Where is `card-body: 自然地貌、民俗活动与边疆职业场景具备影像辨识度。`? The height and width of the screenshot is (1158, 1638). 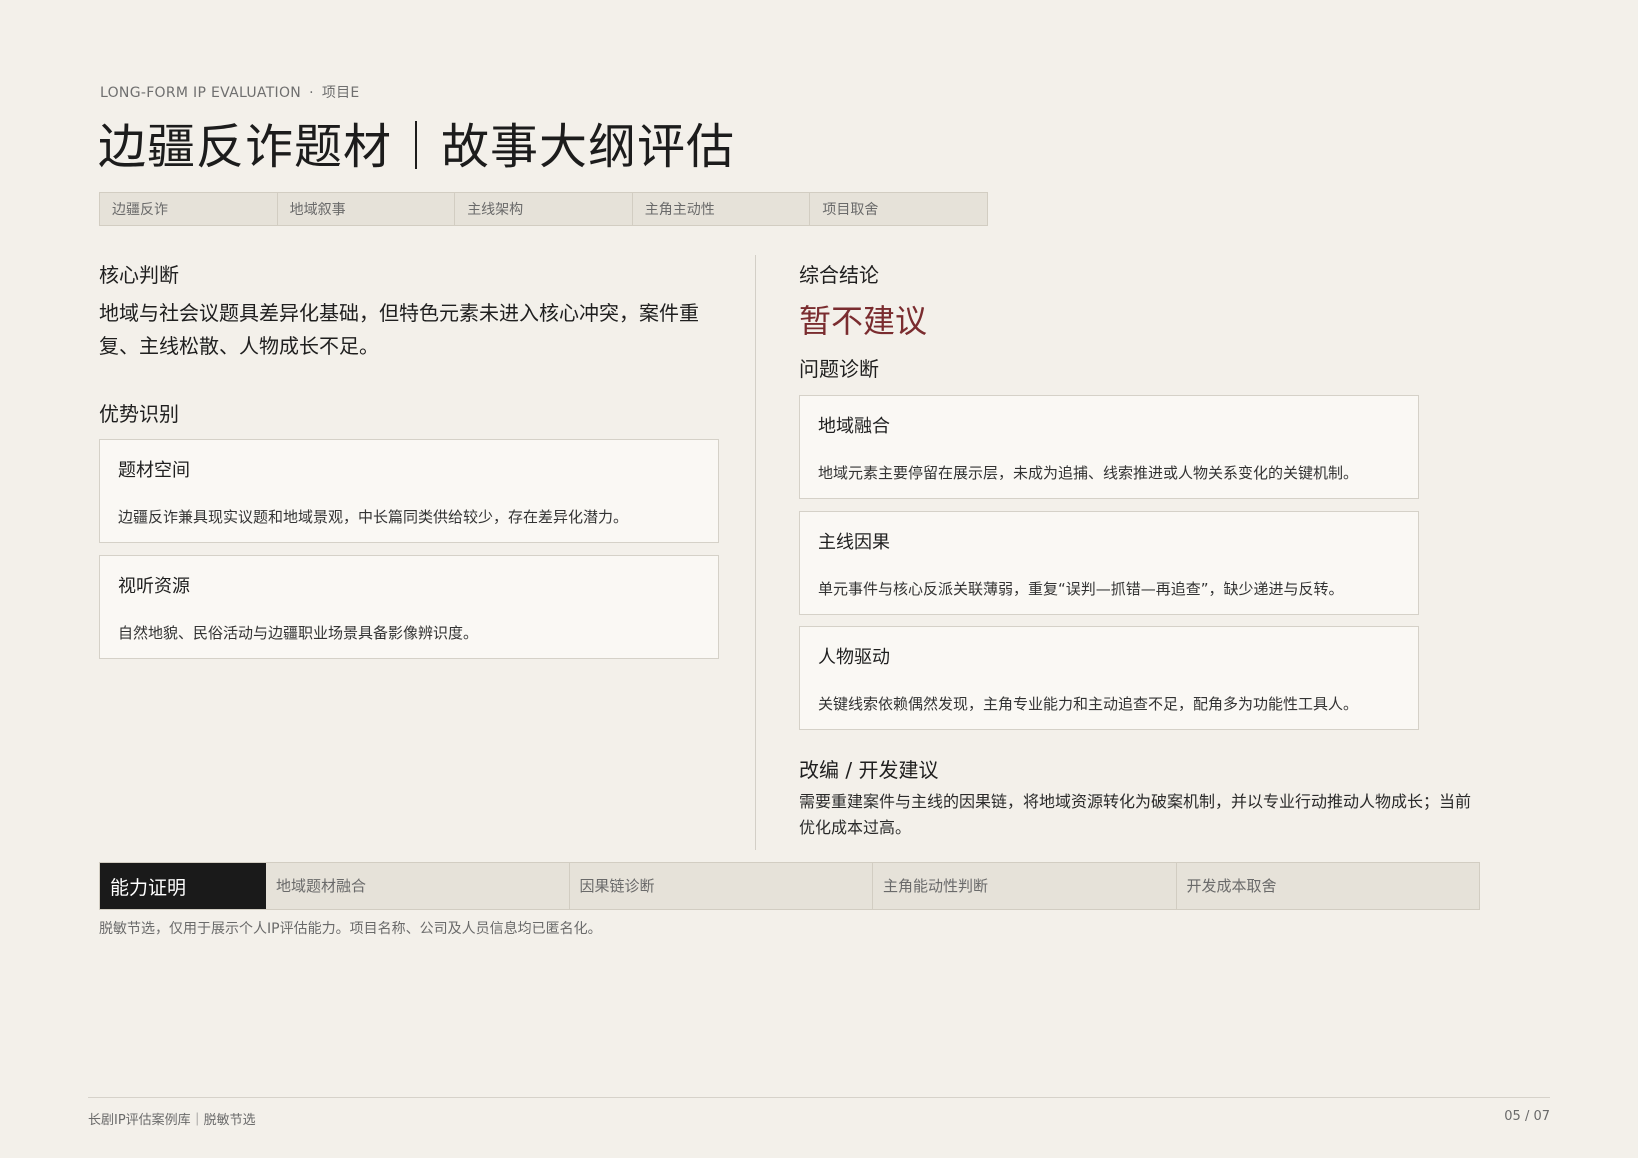
card-body: 自然地貌、民俗活动与边疆职业场景具备影像辨识度。 is located at coordinates (298, 633).